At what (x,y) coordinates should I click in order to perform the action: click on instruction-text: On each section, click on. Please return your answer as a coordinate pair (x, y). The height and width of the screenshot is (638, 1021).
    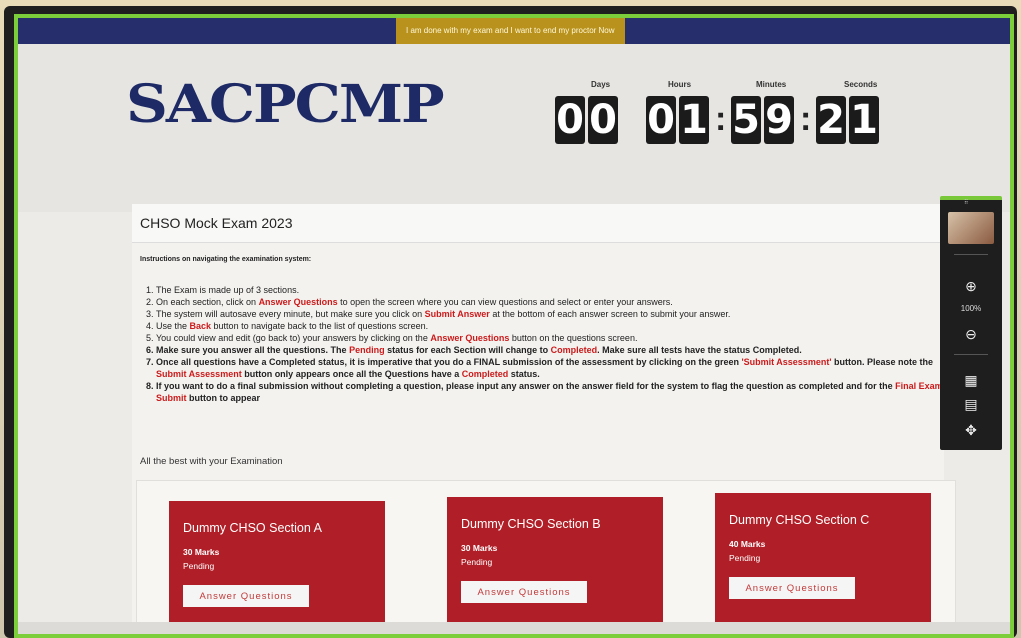
    Looking at the image, I should click on (207, 302).